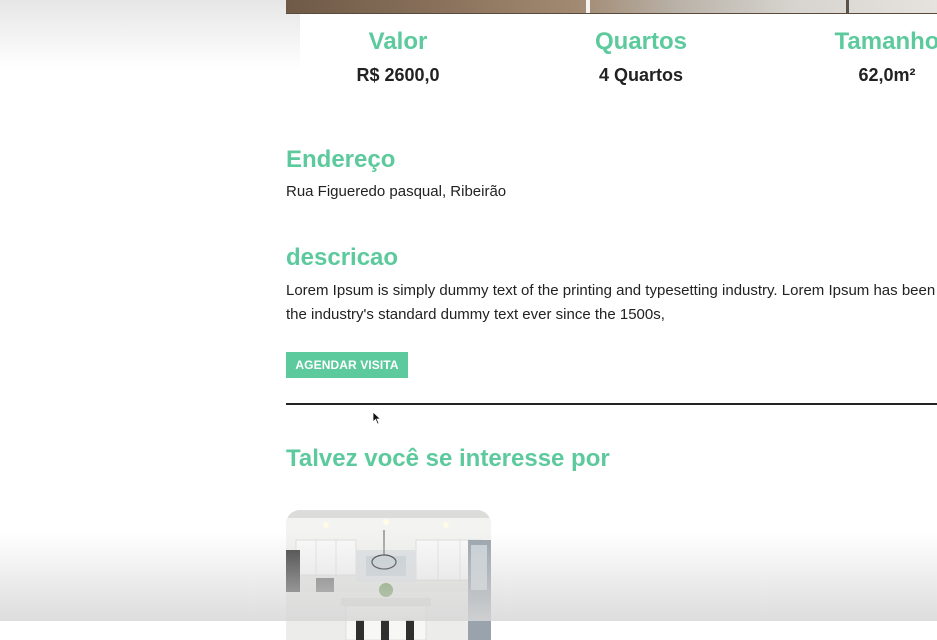 This screenshot has width=937, height=640. I want to click on related-heading: Talvez você se interesse por, so click(448, 458).